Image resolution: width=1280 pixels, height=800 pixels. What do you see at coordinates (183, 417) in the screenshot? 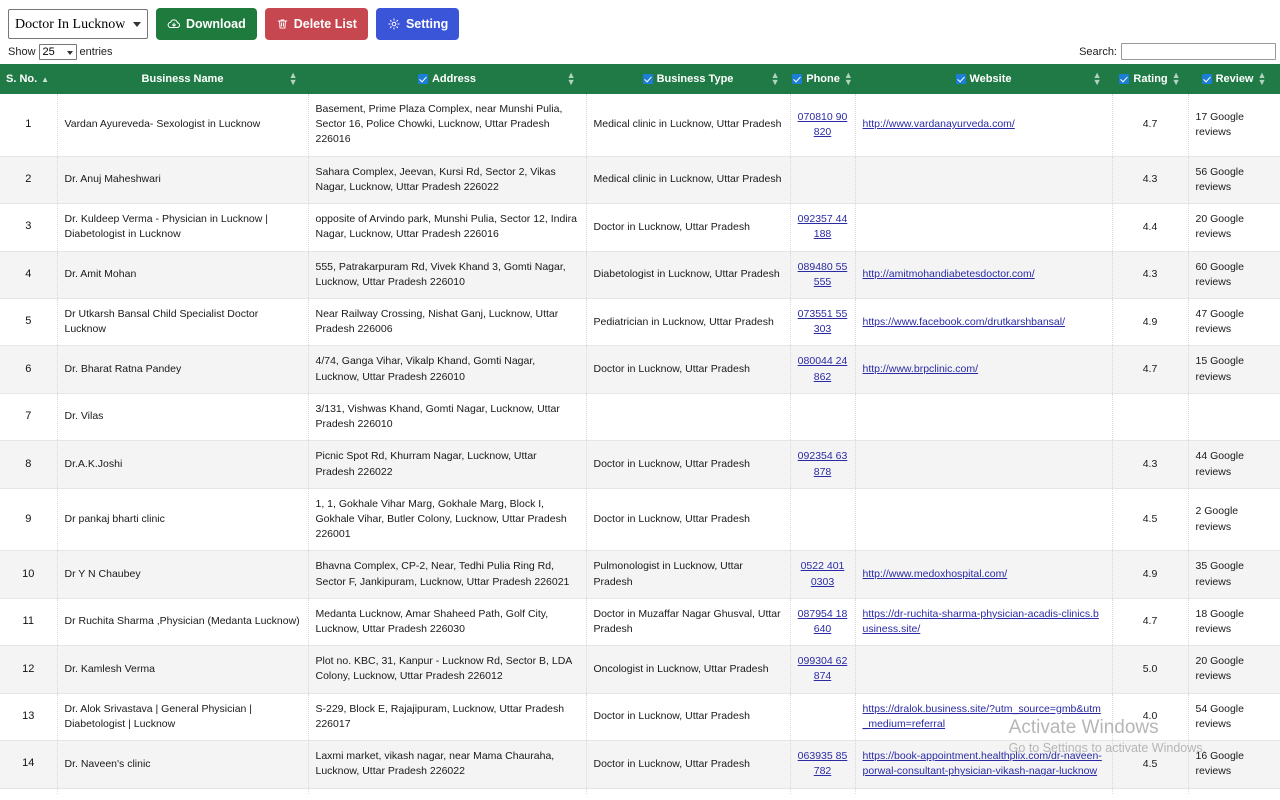
I see `cell-business-name: Dr. Vilas` at bounding box center [183, 417].